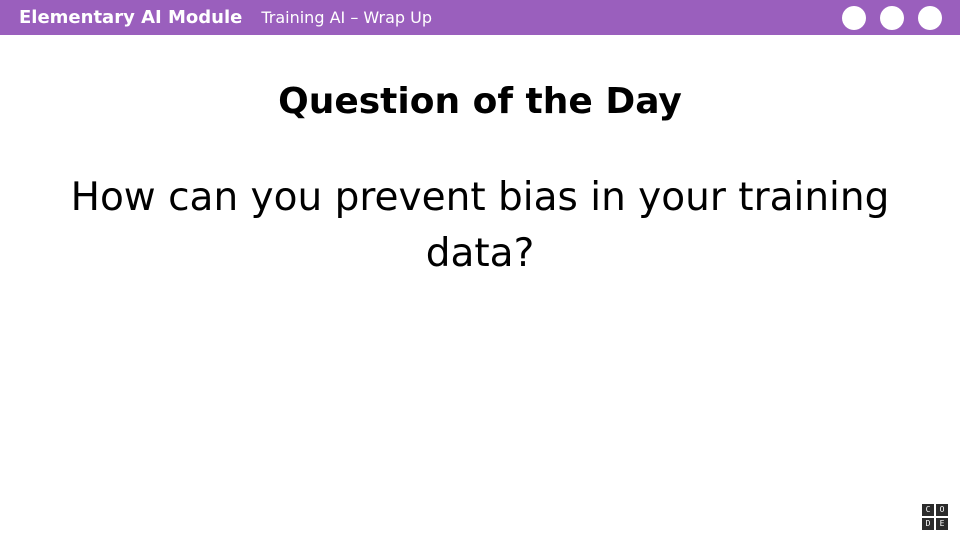 The width and height of the screenshot is (960, 540). Describe the element at coordinates (346, 17) in the screenshot. I see `lesson-title: Training AI – Wrap Up` at that location.